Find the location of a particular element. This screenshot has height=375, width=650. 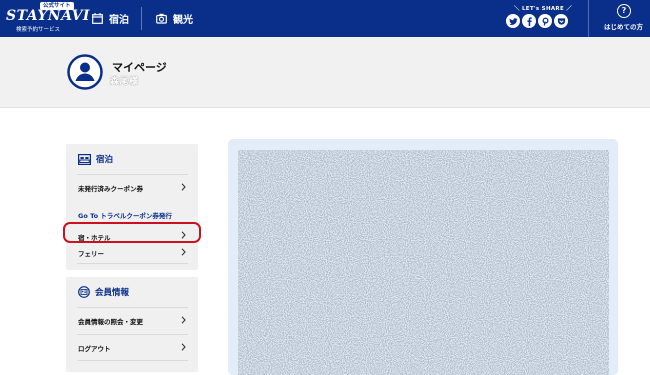

bed-icon is located at coordinates (84, 159).